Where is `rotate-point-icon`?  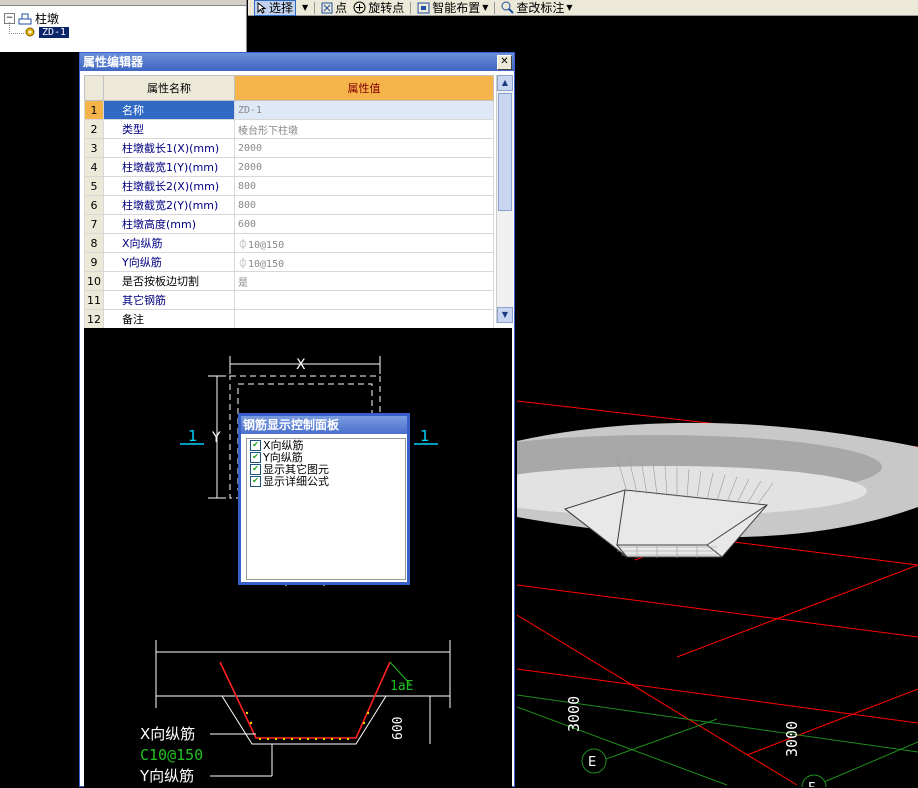 rotate-point-icon is located at coordinates (359, 7).